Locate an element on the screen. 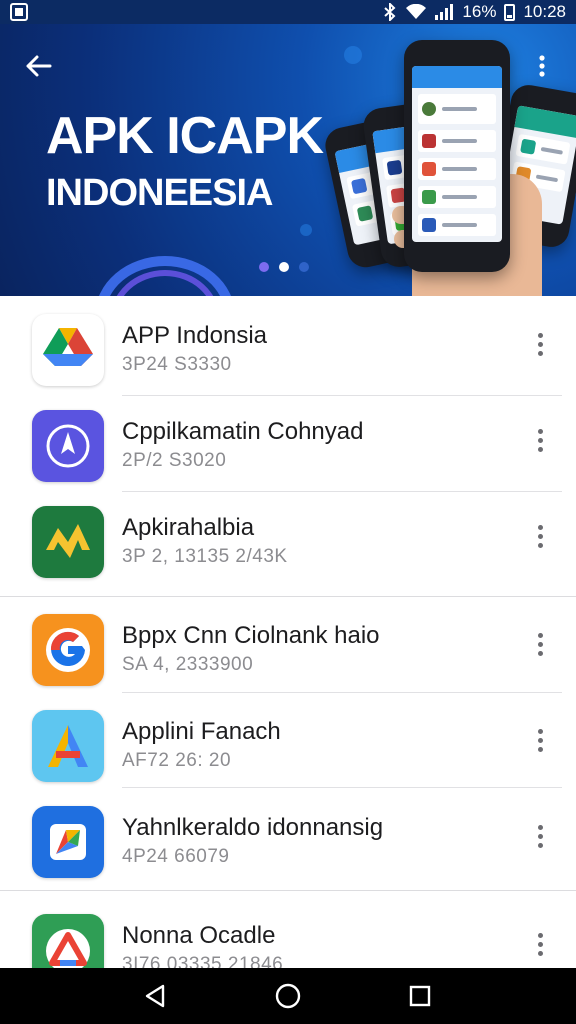  app-list-item: Apkirahalbia 3P 2, 13135 2/43K is located at coordinates (288, 536).